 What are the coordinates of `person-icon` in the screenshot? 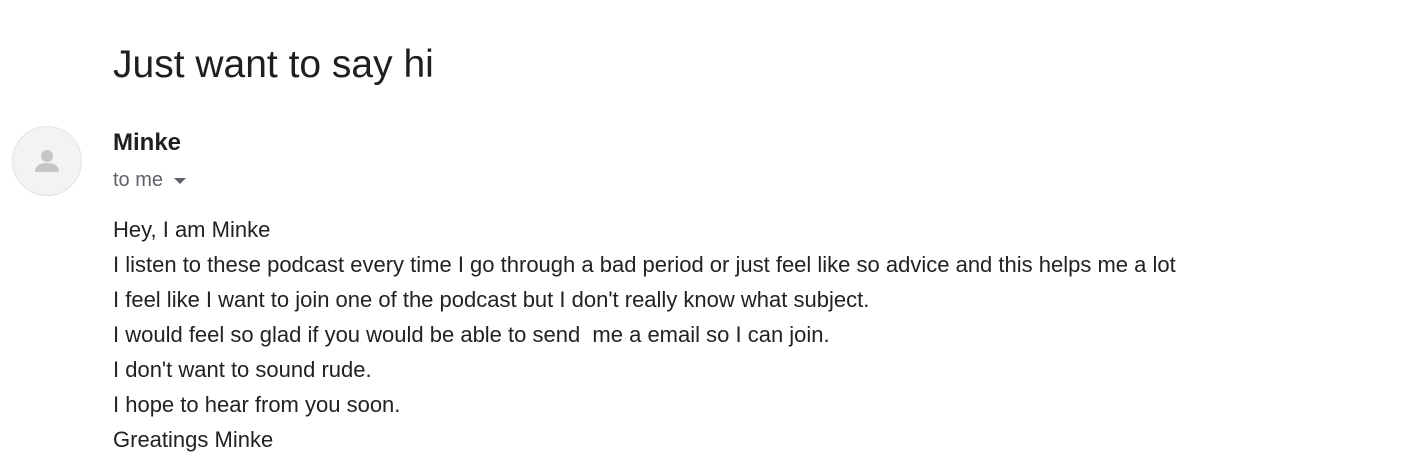 It's located at (47, 161).